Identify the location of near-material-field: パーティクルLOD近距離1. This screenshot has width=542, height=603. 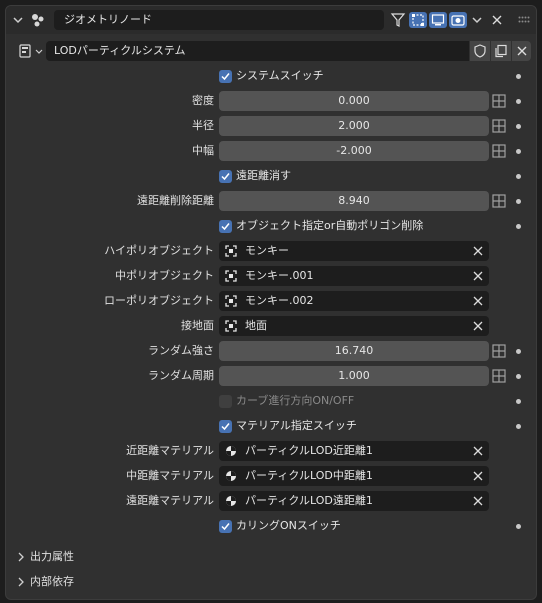
(354, 451).